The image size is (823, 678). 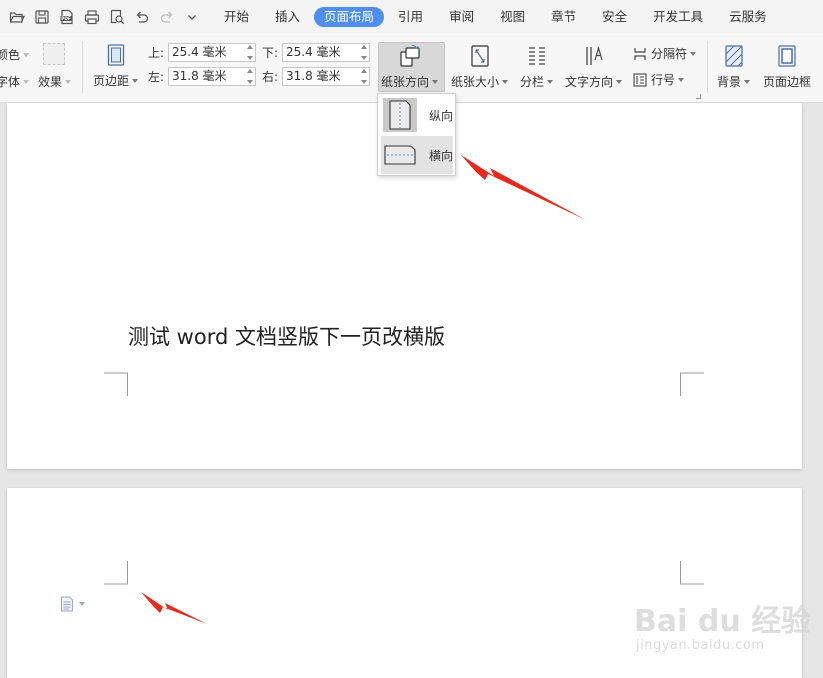 I want to click on theme-font-button: 字体, so click(x=15, y=81).